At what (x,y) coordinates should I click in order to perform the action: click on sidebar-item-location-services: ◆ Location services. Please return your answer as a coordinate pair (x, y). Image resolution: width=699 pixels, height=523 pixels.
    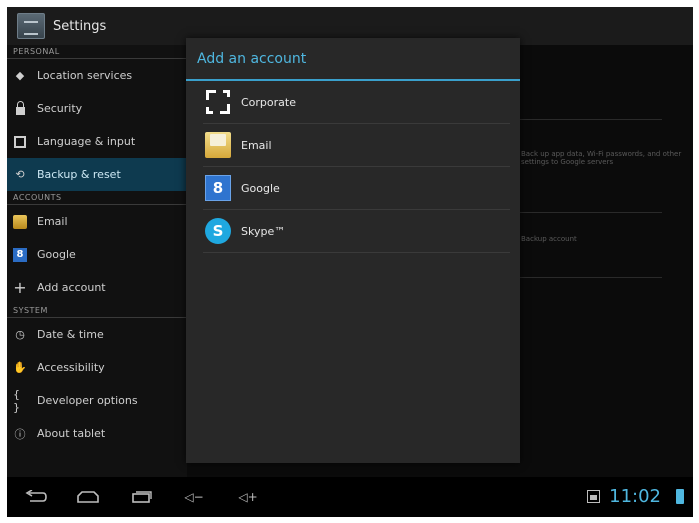
    Looking at the image, I should click on (97, 75).